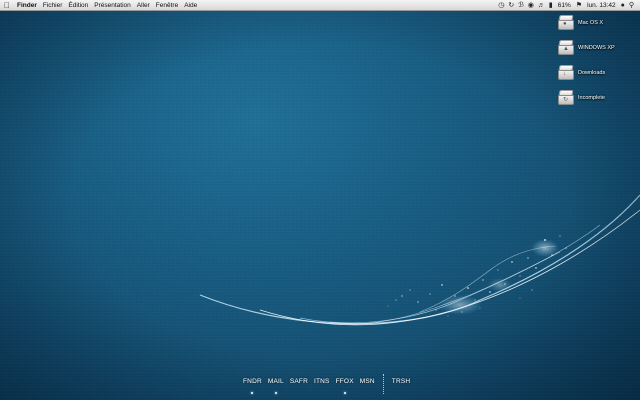 The height and width of the screenshot is (400, 640). Describe the element at coordinates (501, 5) in the screenshot. I see `time-machine-icon: ◷` at that location.